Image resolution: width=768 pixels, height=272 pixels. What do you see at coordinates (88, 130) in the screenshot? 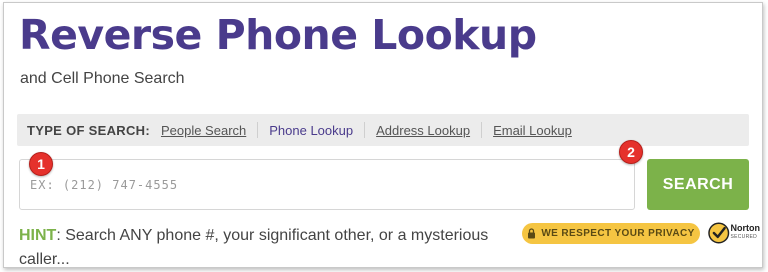
I see `search-type-label: TYPE OF SEARCH:` at bounding box center [88, 130].